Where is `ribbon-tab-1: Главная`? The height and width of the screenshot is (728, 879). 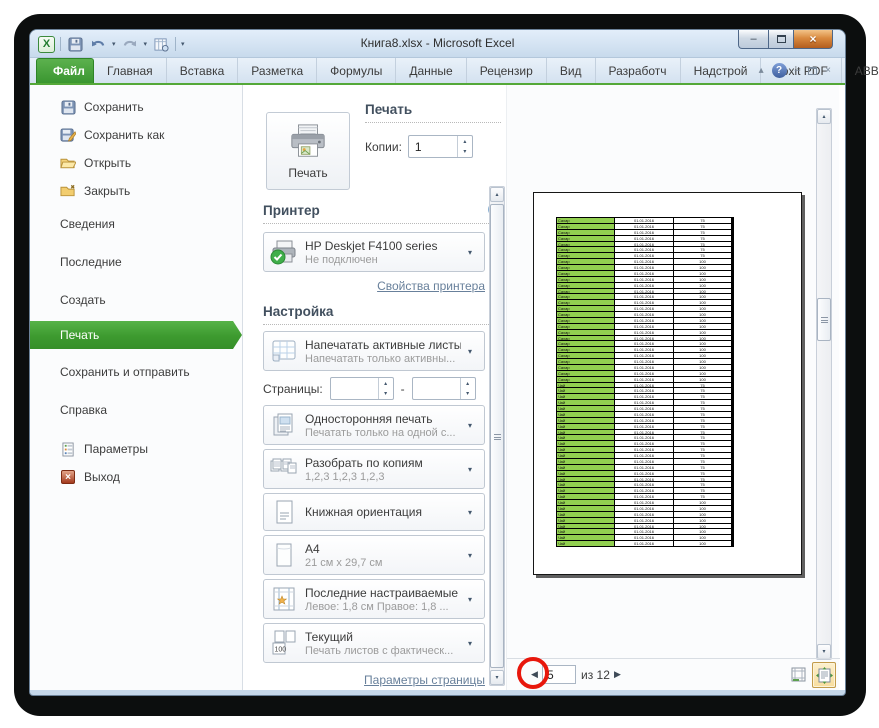 ribbon-tab-1: Главная is located at coordinates (130, 70).